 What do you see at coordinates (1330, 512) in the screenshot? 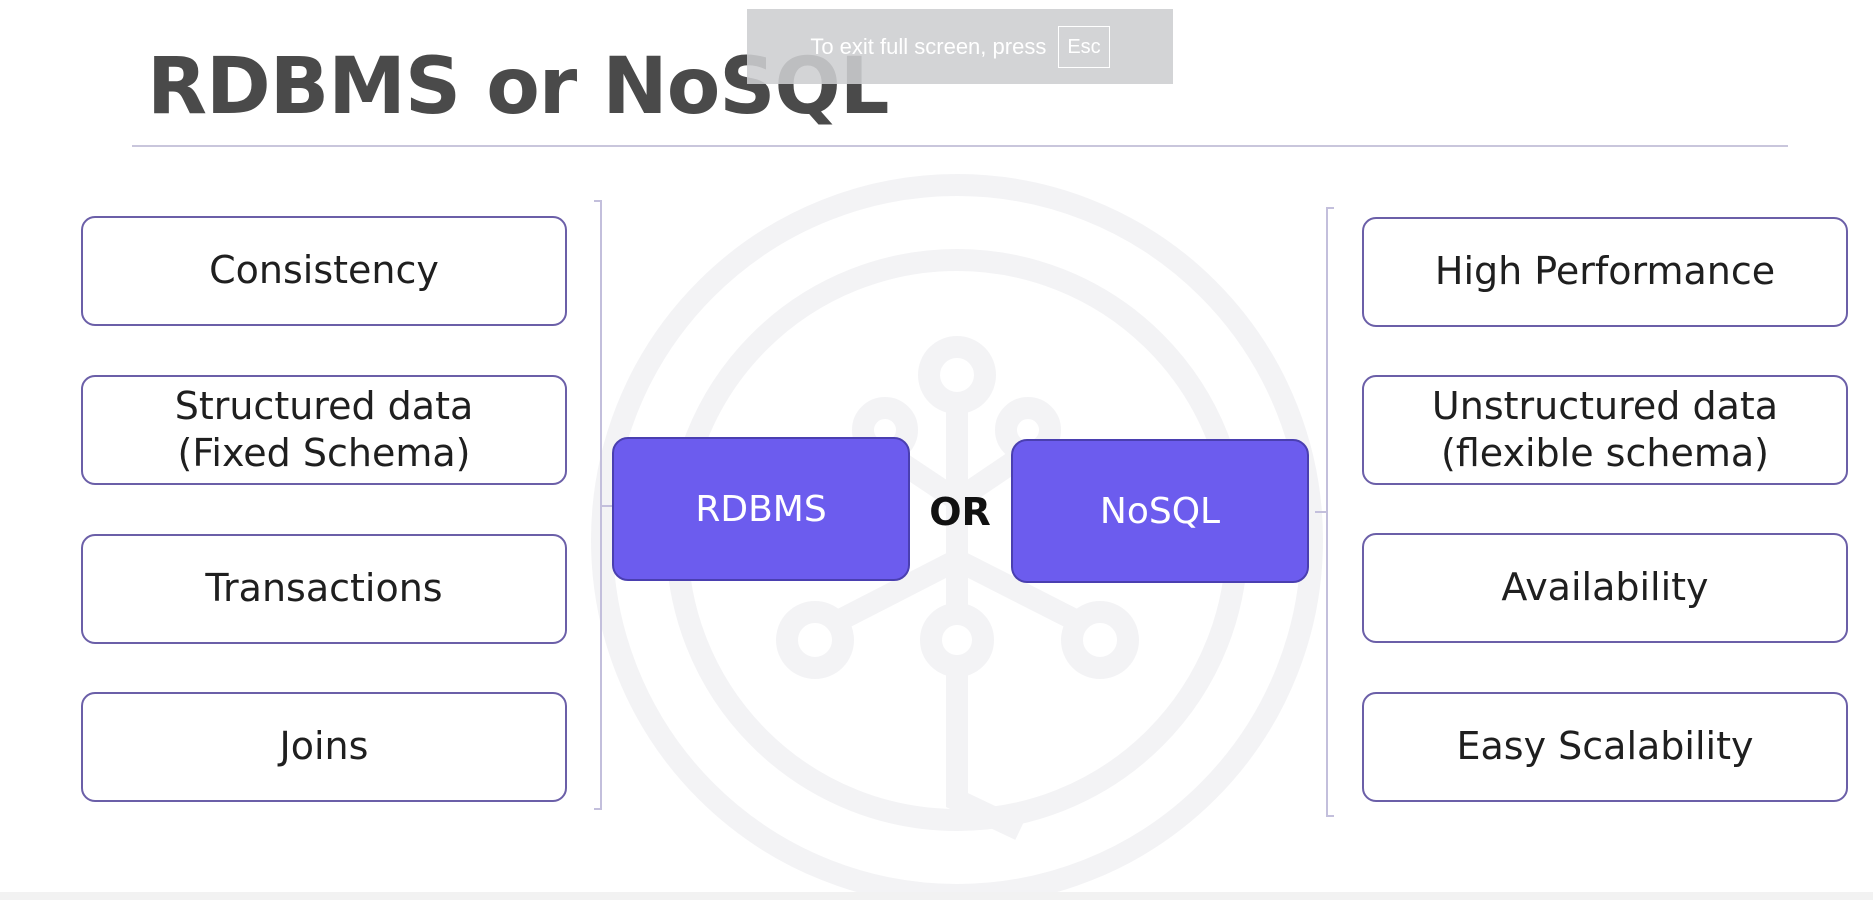
I see `nosql-bracket` at bounding box center [1330, 512].